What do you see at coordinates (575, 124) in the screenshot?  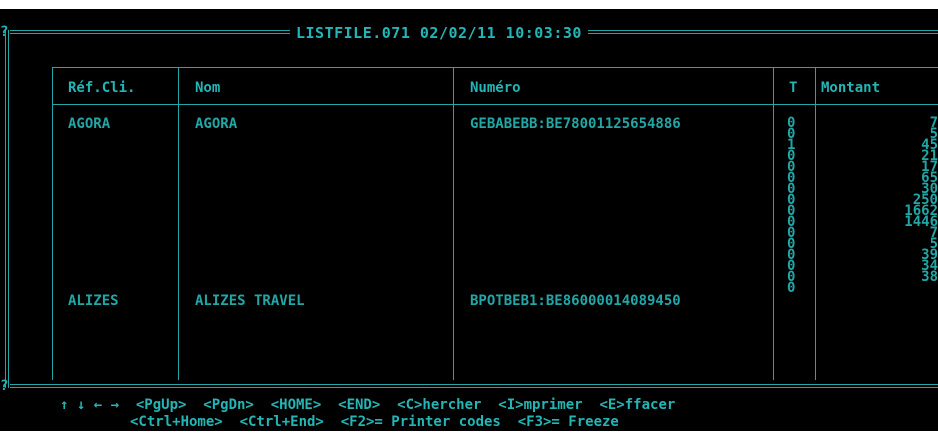 I see `row1-numero: GEBABEBB:BE78001125654886` at bounding box center [575, 124].